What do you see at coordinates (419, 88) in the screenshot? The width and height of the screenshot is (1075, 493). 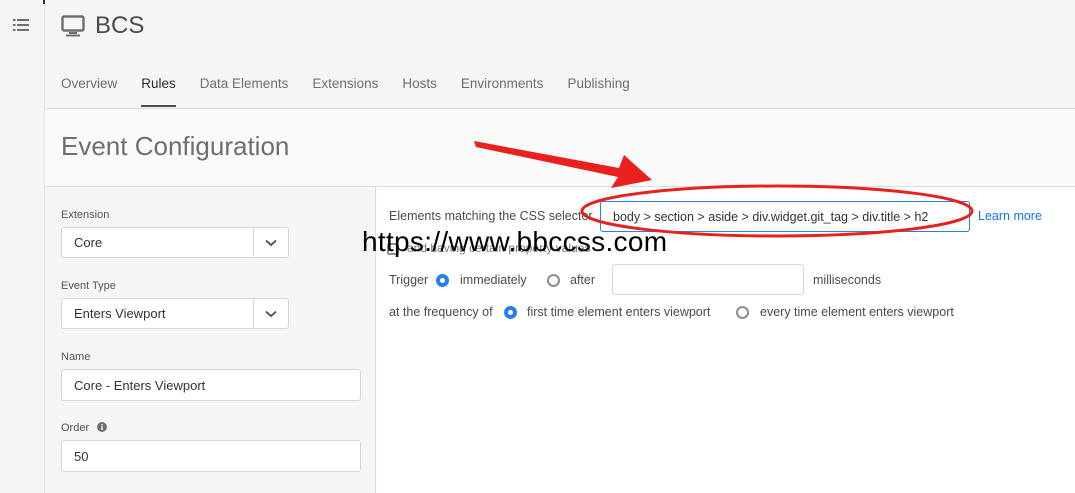 I see `tab-hosts: Hosts` at bounding box center [419, 88].